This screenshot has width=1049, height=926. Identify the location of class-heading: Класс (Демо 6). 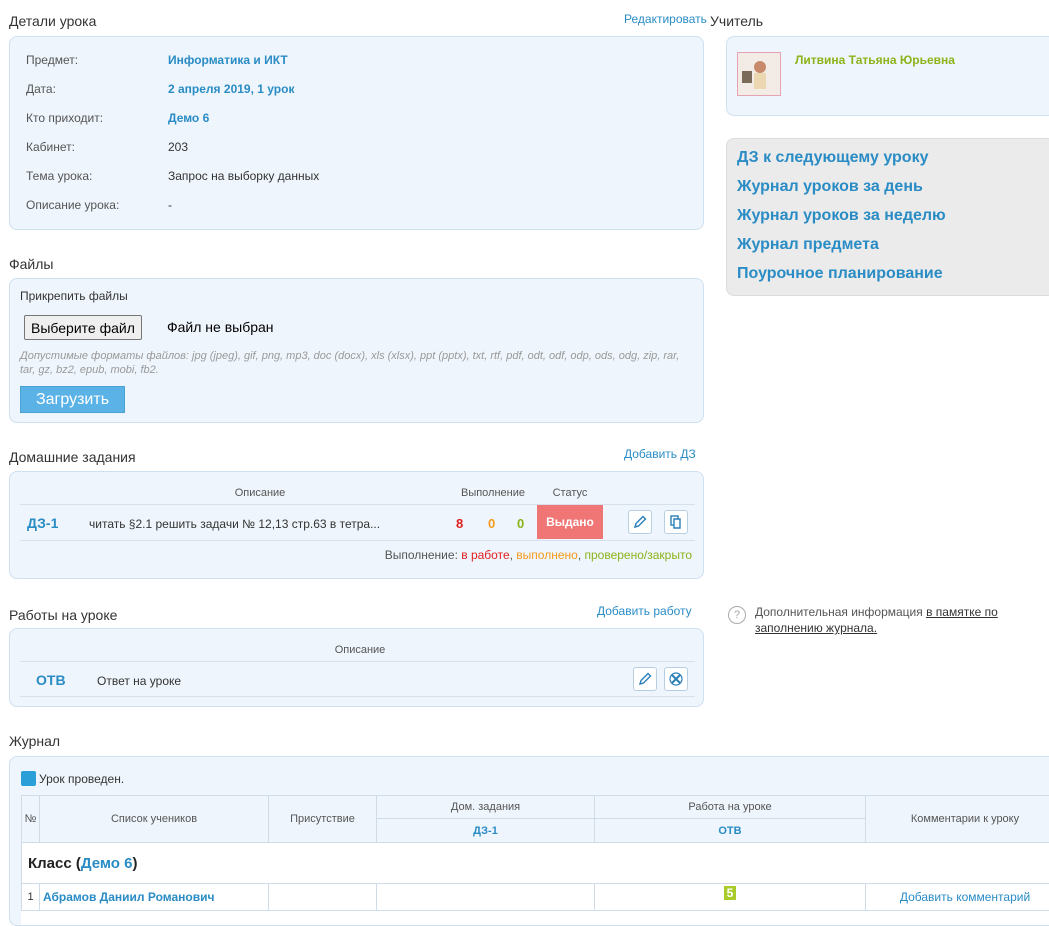
(83, 863).